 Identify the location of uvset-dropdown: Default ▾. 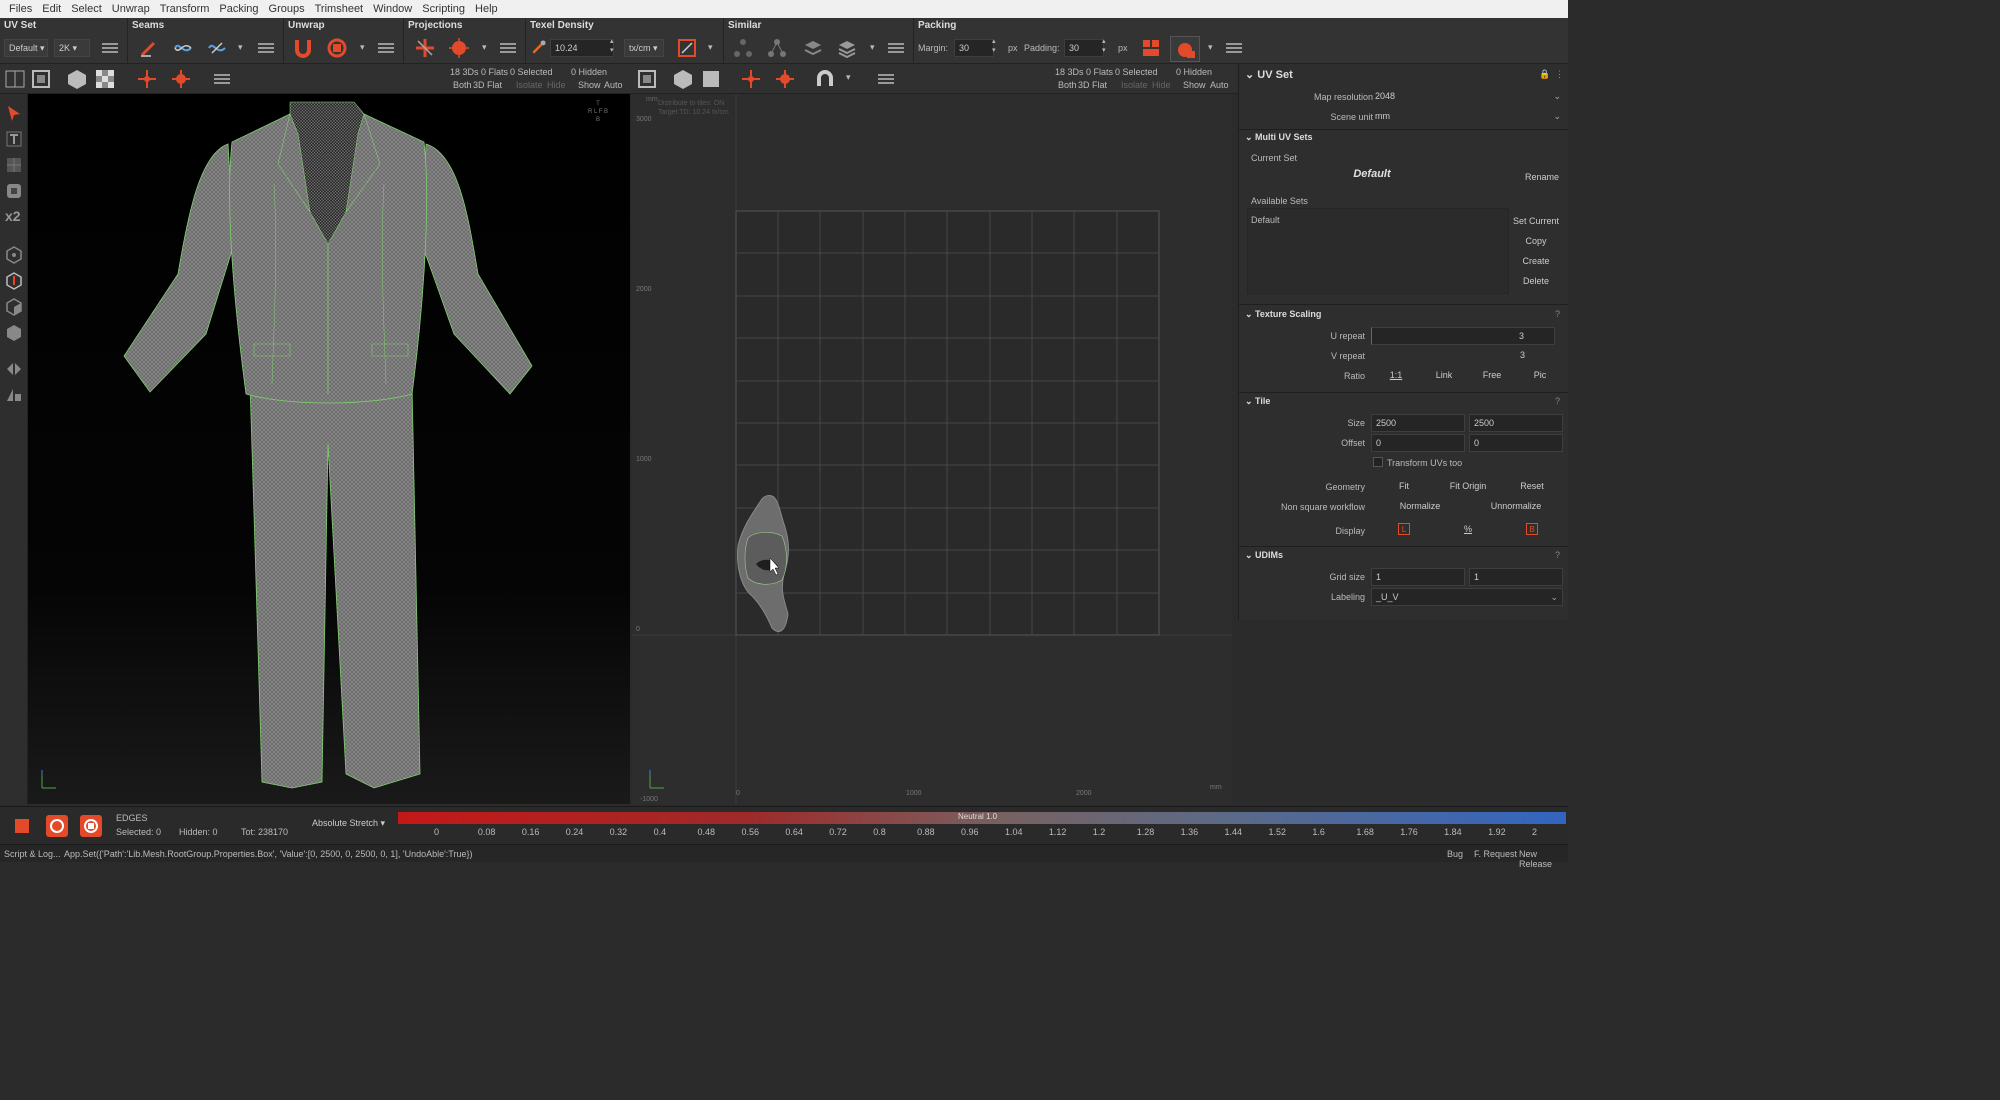
(26, 48).